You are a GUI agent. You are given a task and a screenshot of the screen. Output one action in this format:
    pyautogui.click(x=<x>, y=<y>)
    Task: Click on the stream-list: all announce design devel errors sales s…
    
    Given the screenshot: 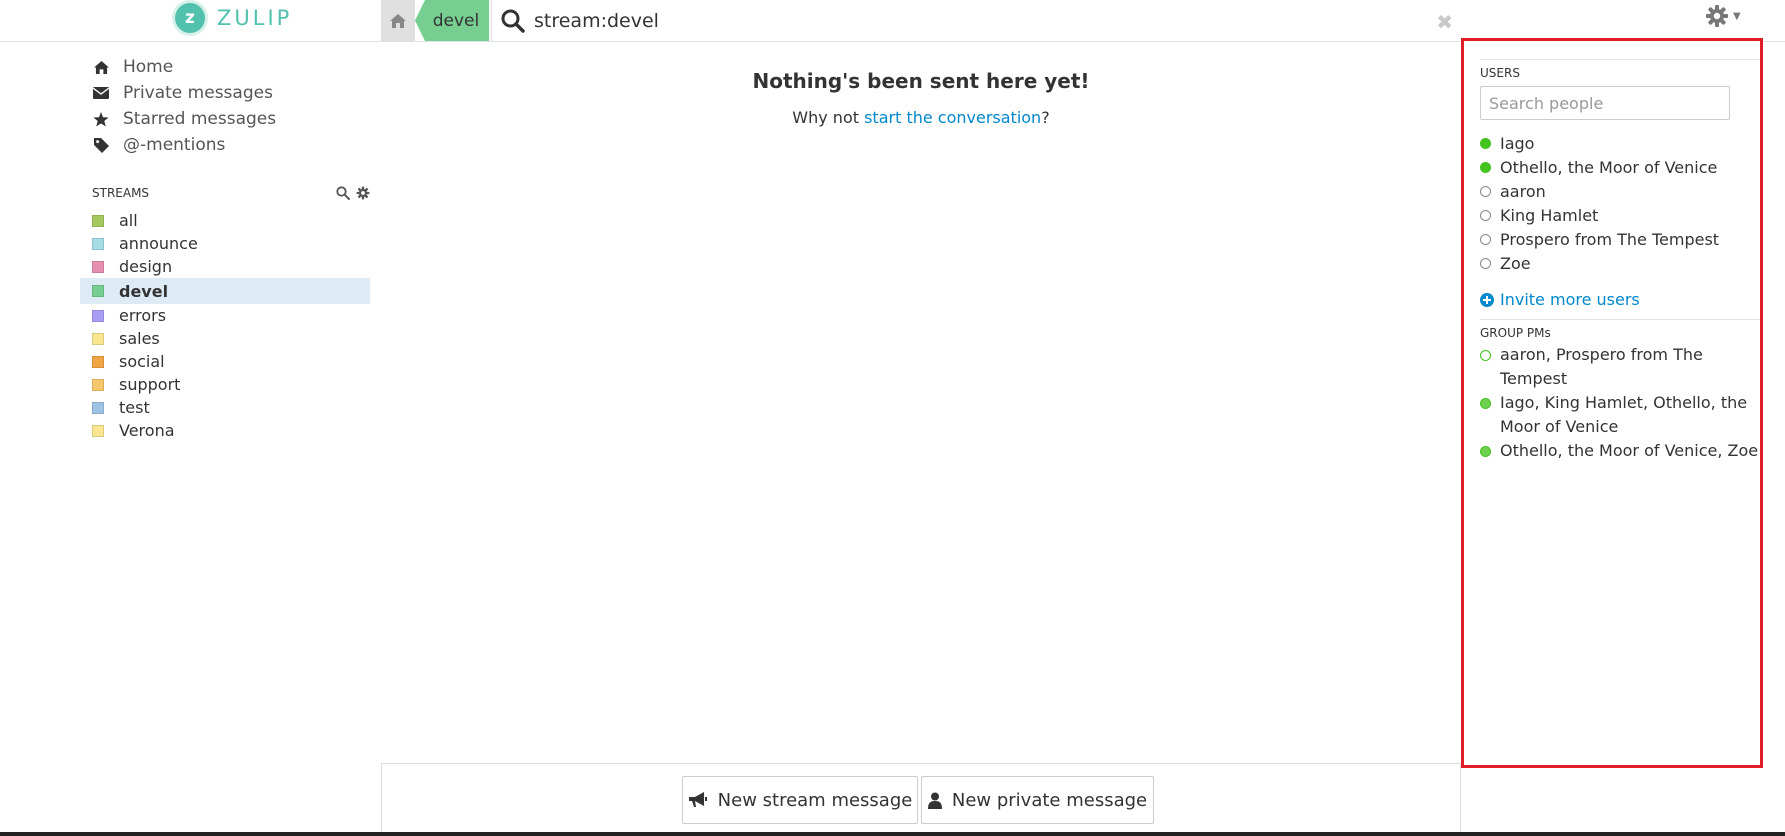 What is the action you would take?
    pyautogui.click(x=225, y=325)
    